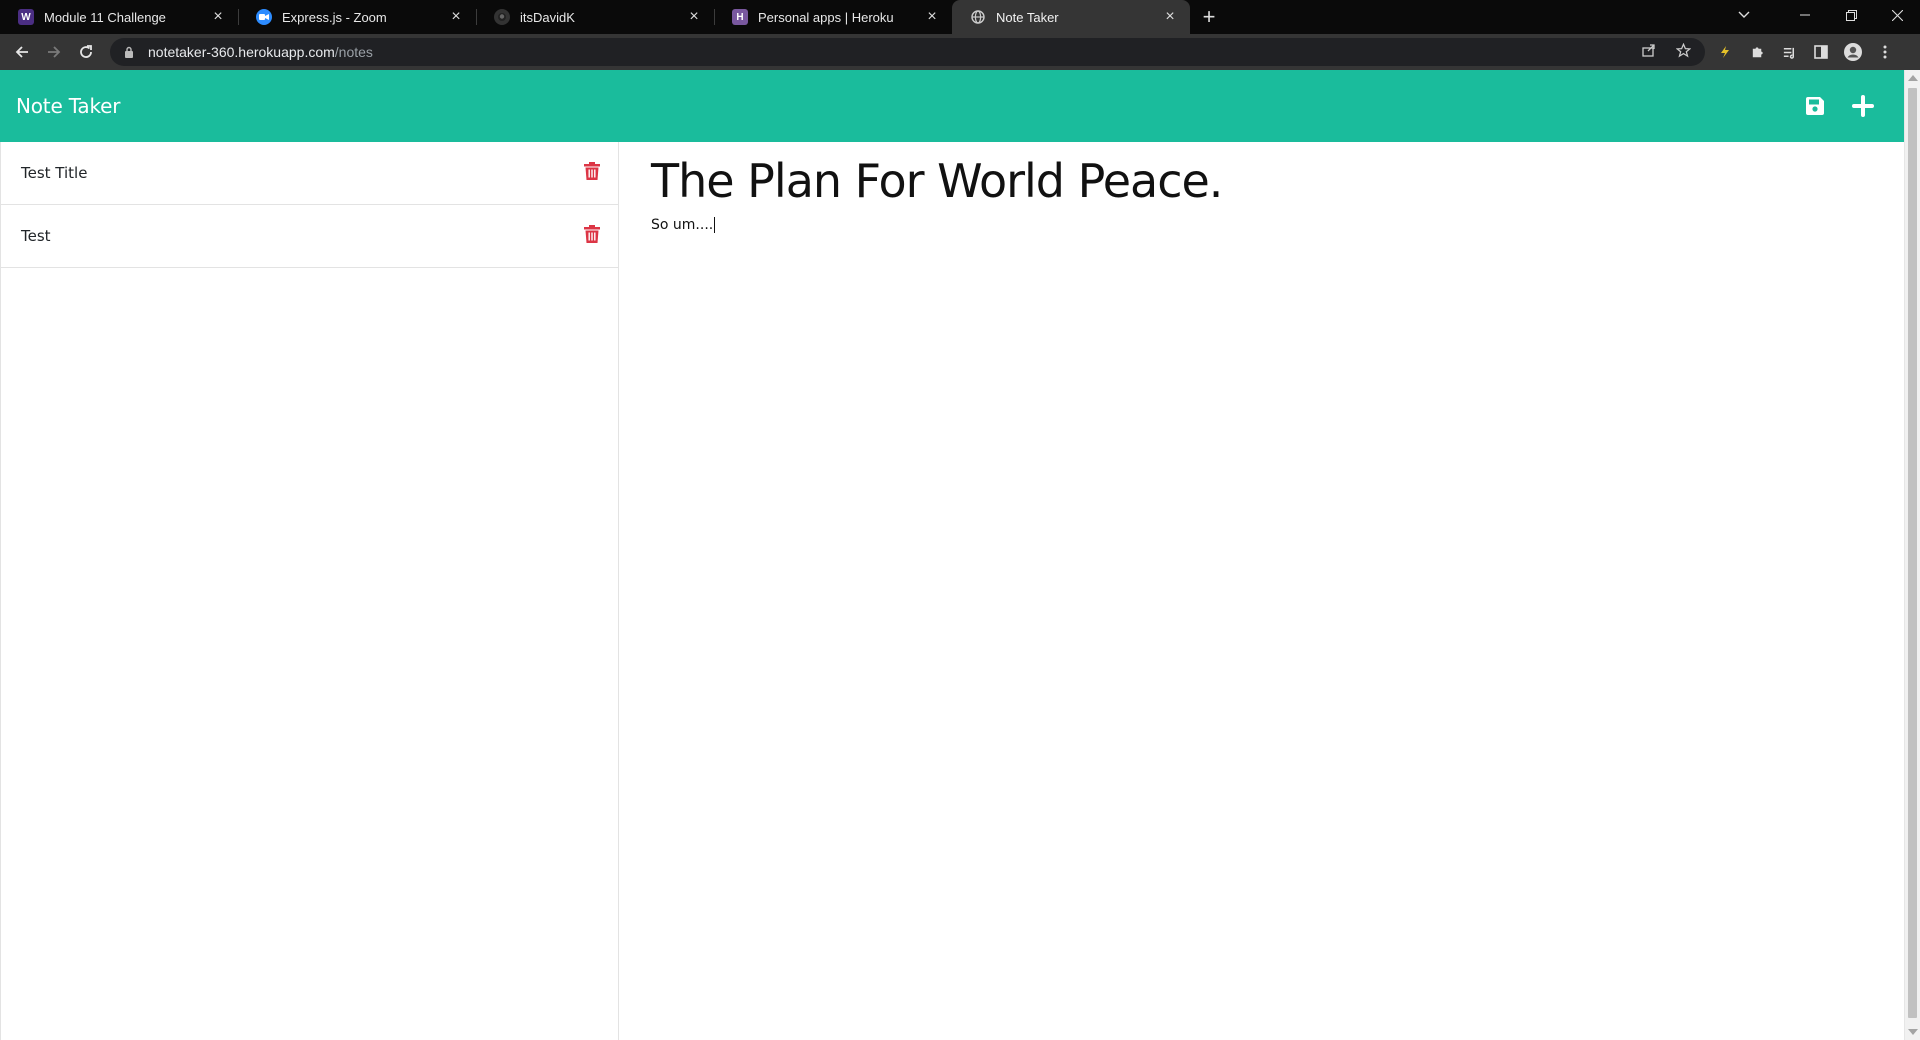 This screenshot has width=1920, height=1040. Describe the element at coordinates (1897, 15) in the screenshot. I see `close-window-icon` at that location.